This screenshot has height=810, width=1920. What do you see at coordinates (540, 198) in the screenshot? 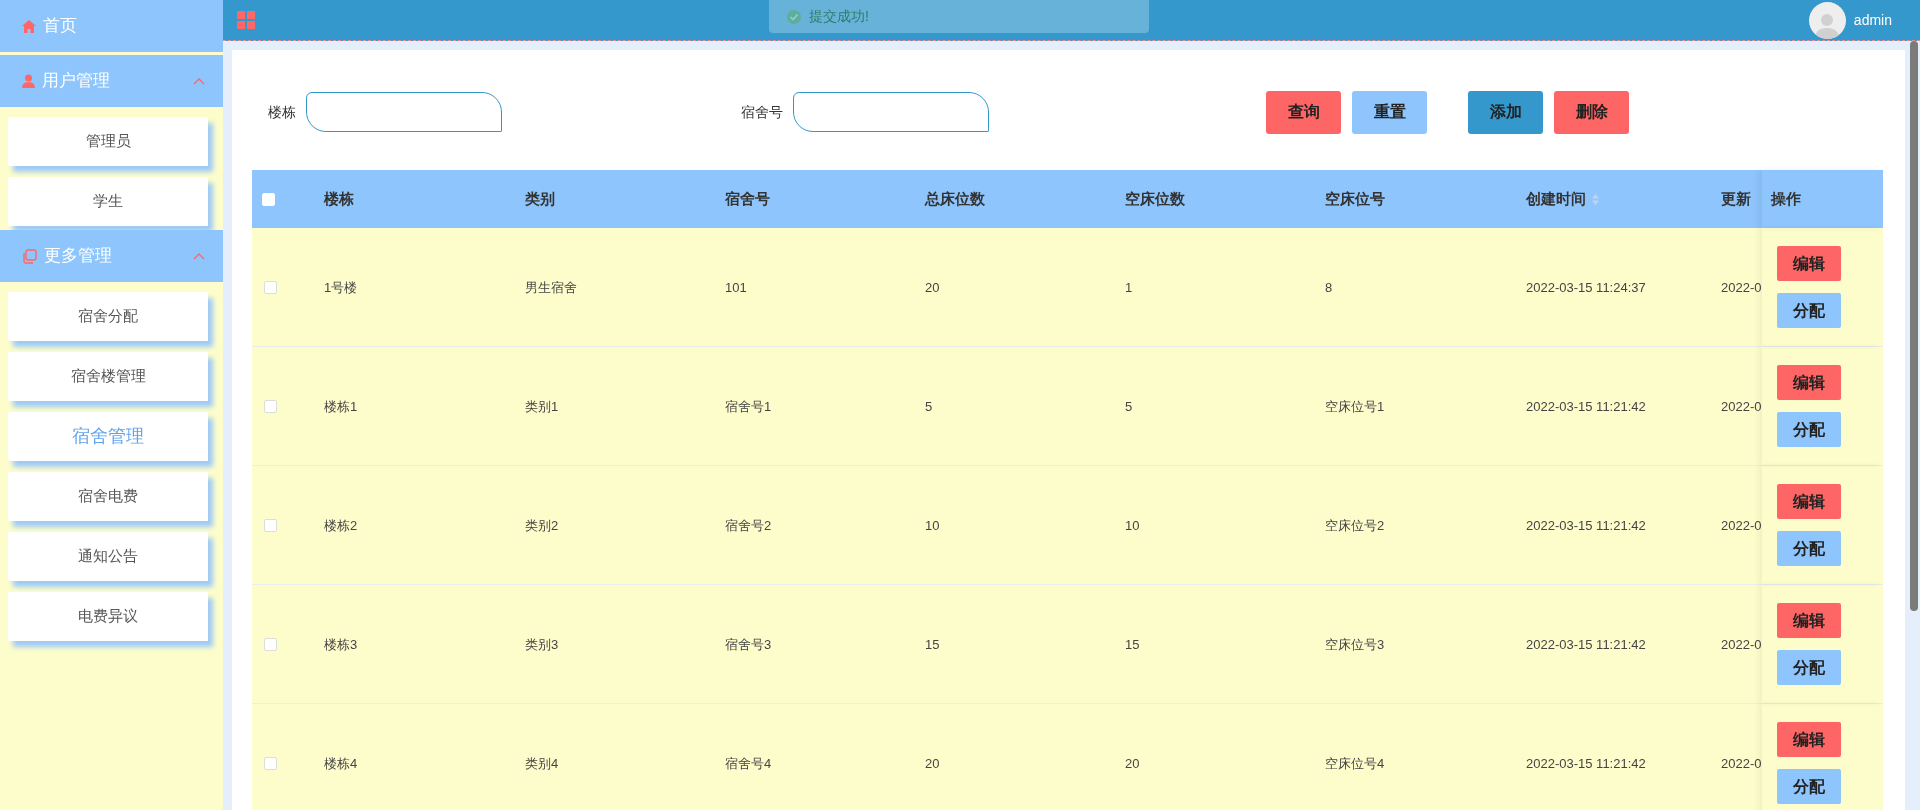
I see `column-header: 类别` at bounding box center [540, 198].